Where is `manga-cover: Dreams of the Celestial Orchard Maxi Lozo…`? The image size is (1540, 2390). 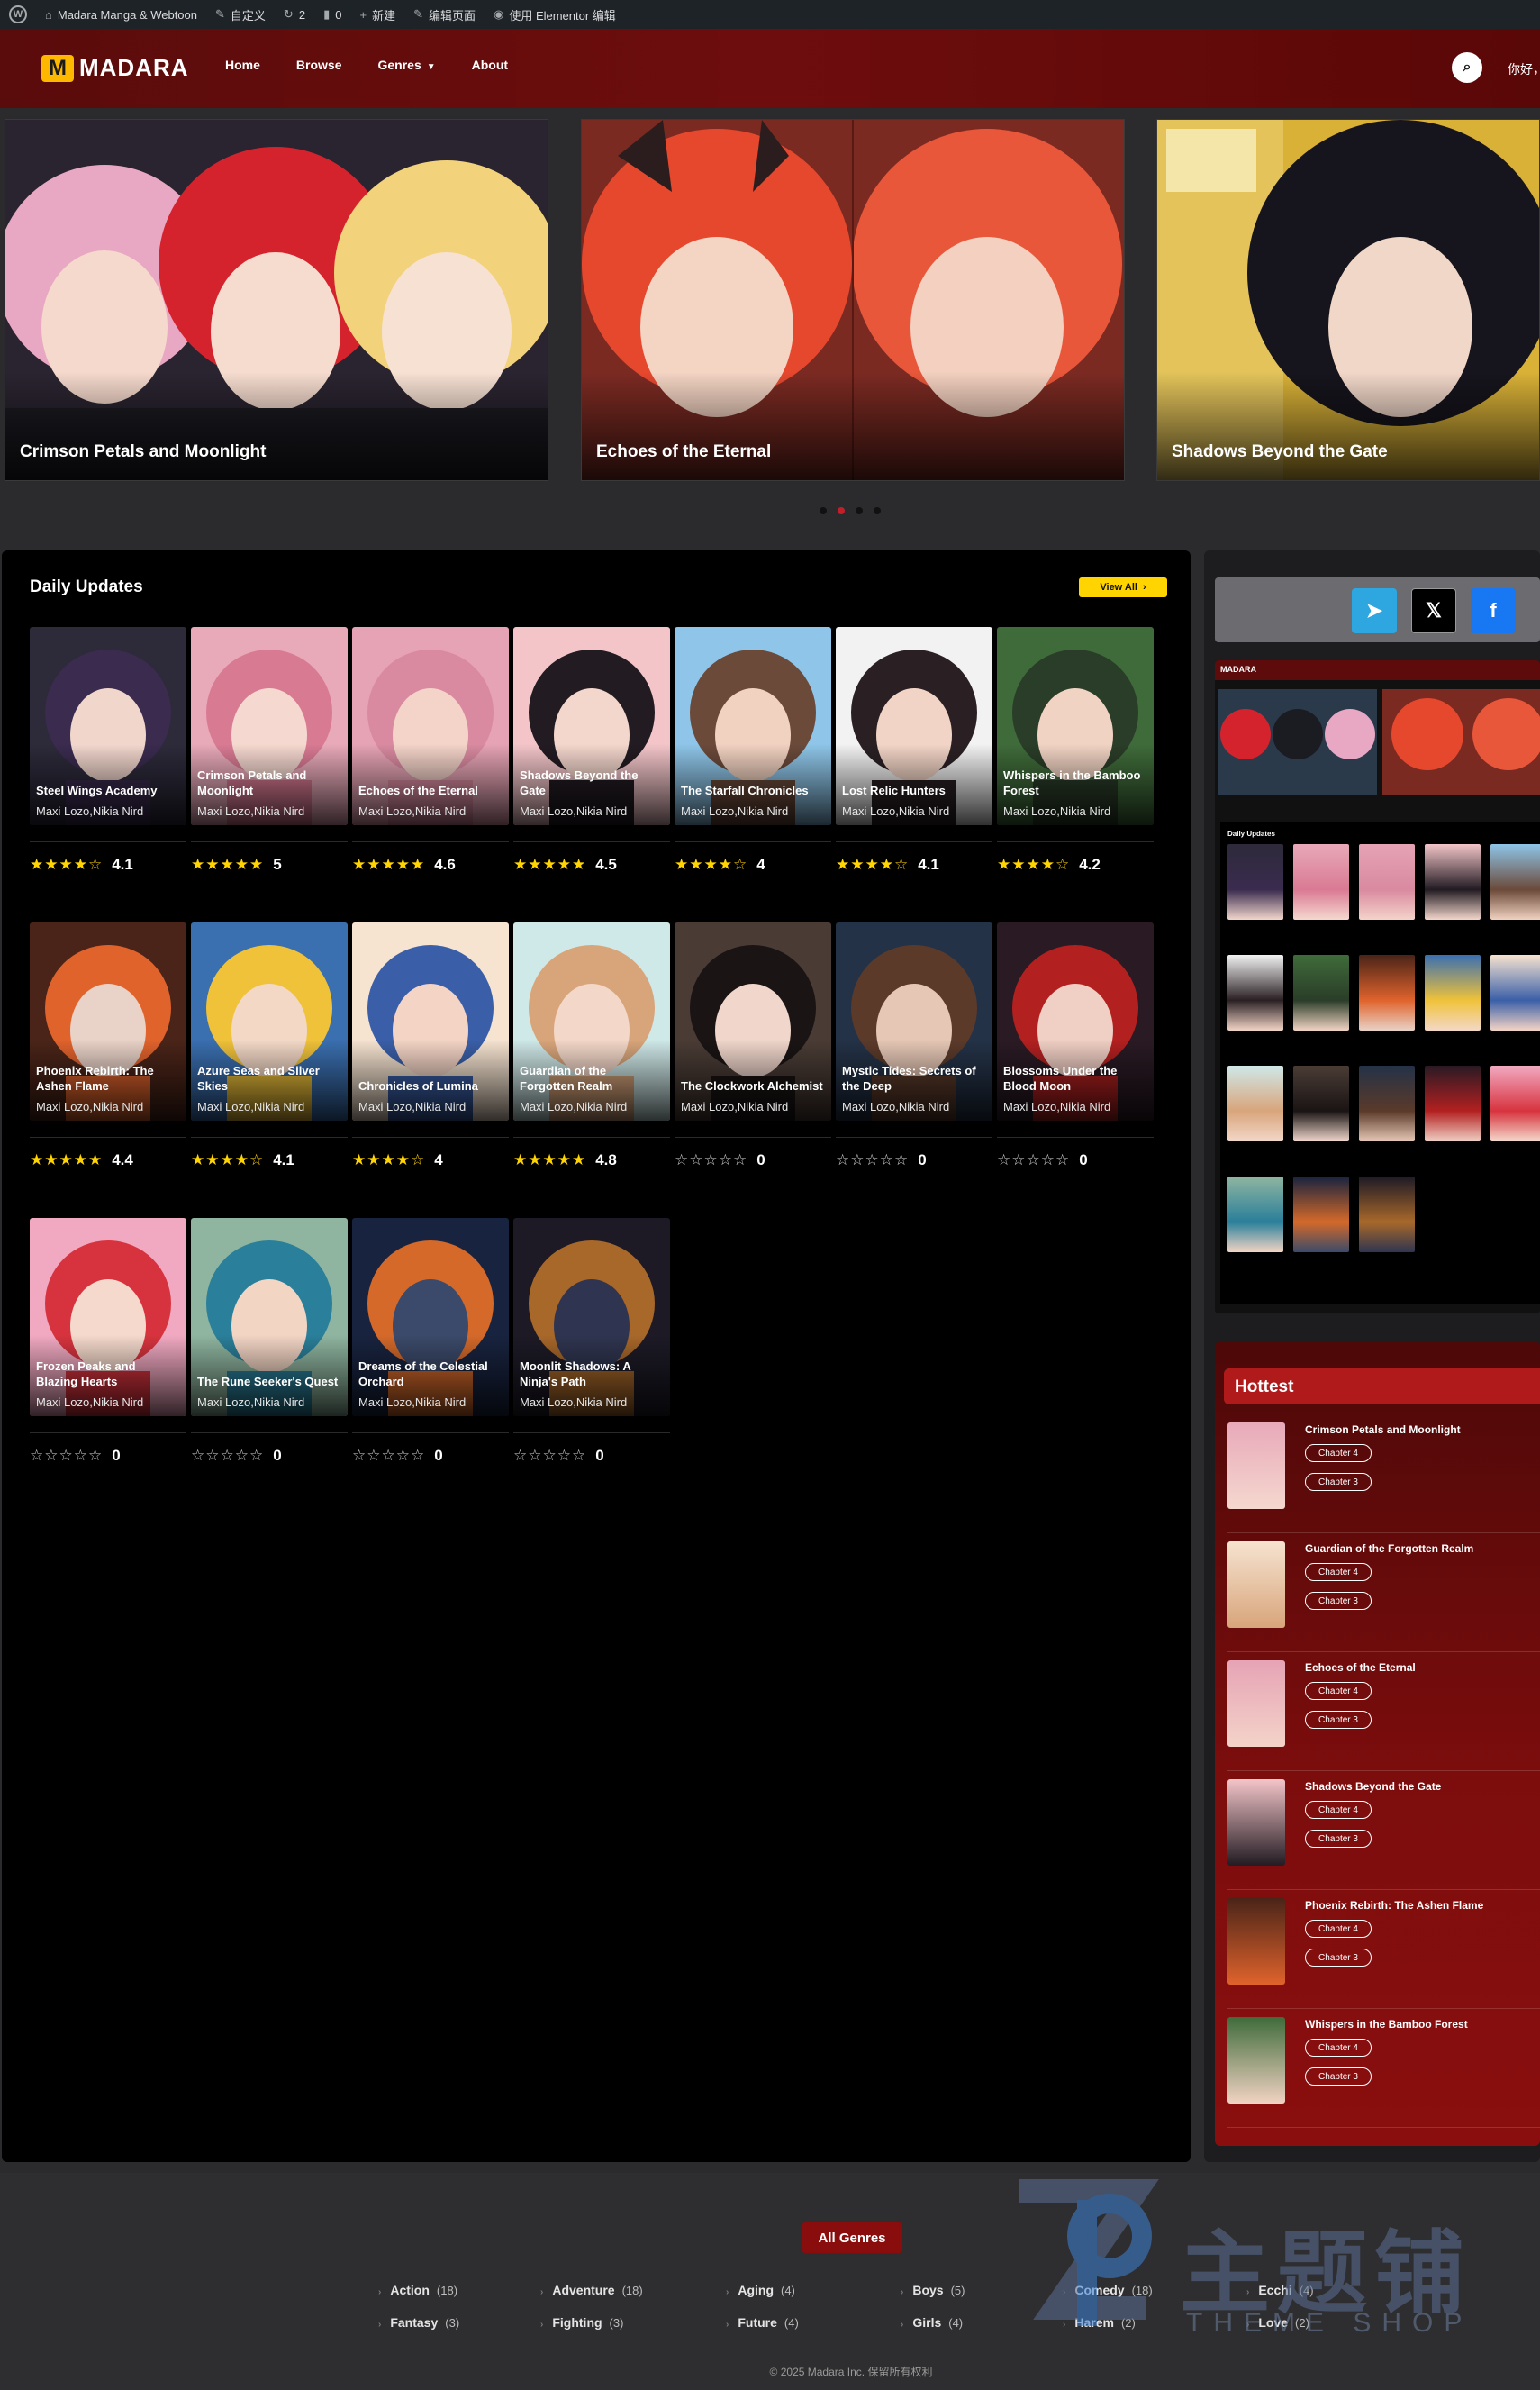 manga-cover: Dreams of the Celestial Orchard Maxi Lozo… is located at coordinates (430, 1317).